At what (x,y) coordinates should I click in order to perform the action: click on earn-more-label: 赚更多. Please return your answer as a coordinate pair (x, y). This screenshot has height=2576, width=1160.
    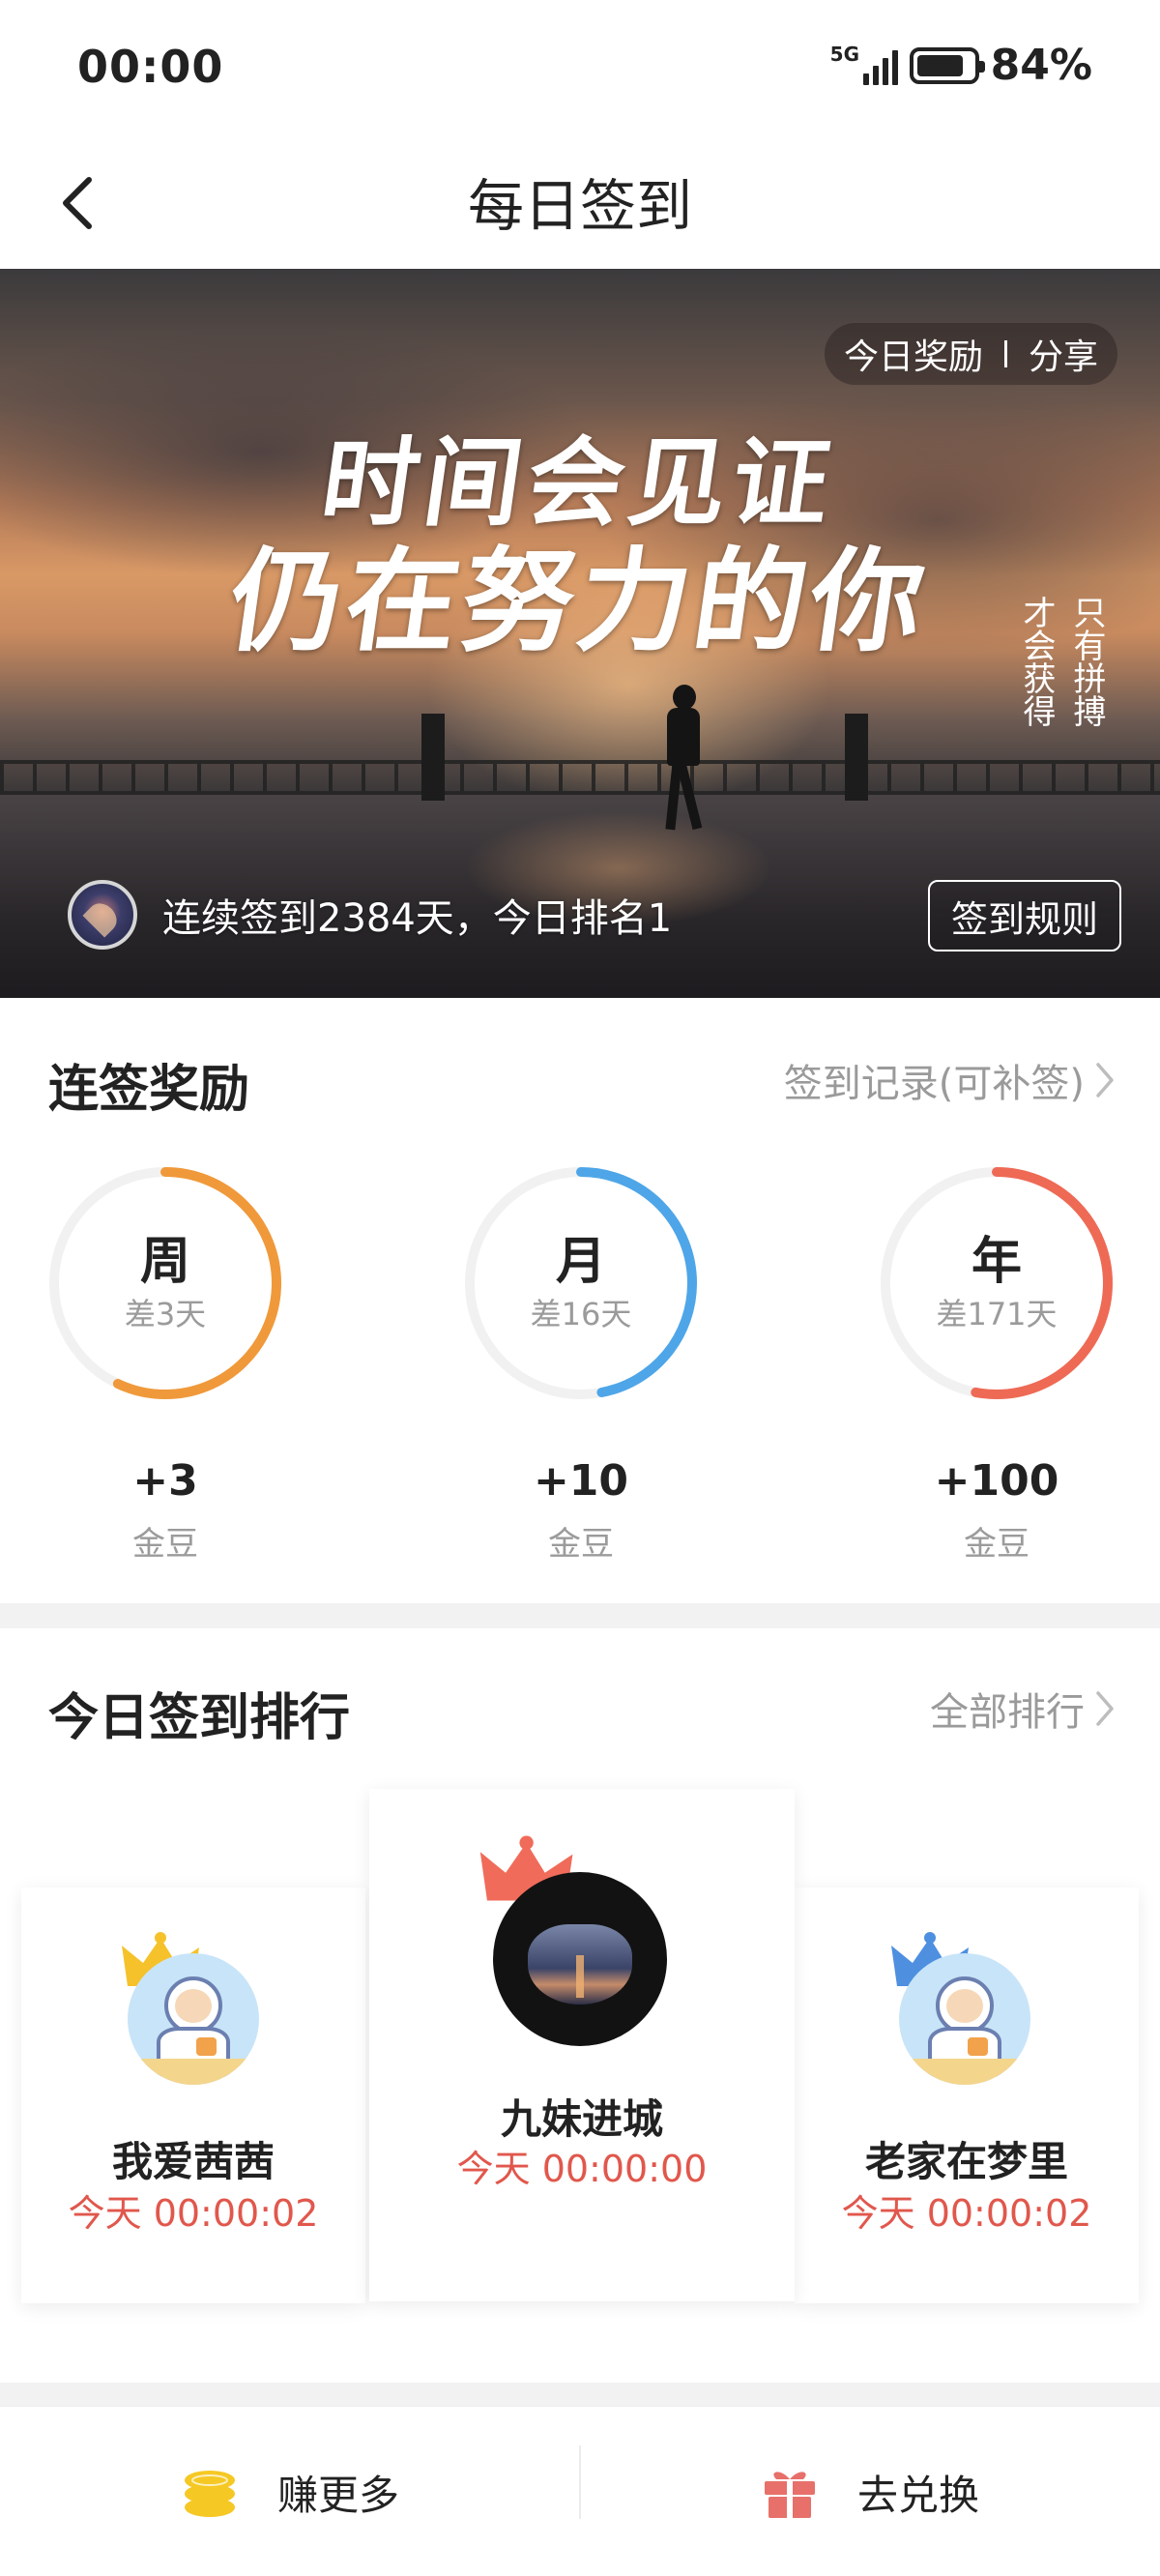
    Looking at the image, I should click on (338, 2495).